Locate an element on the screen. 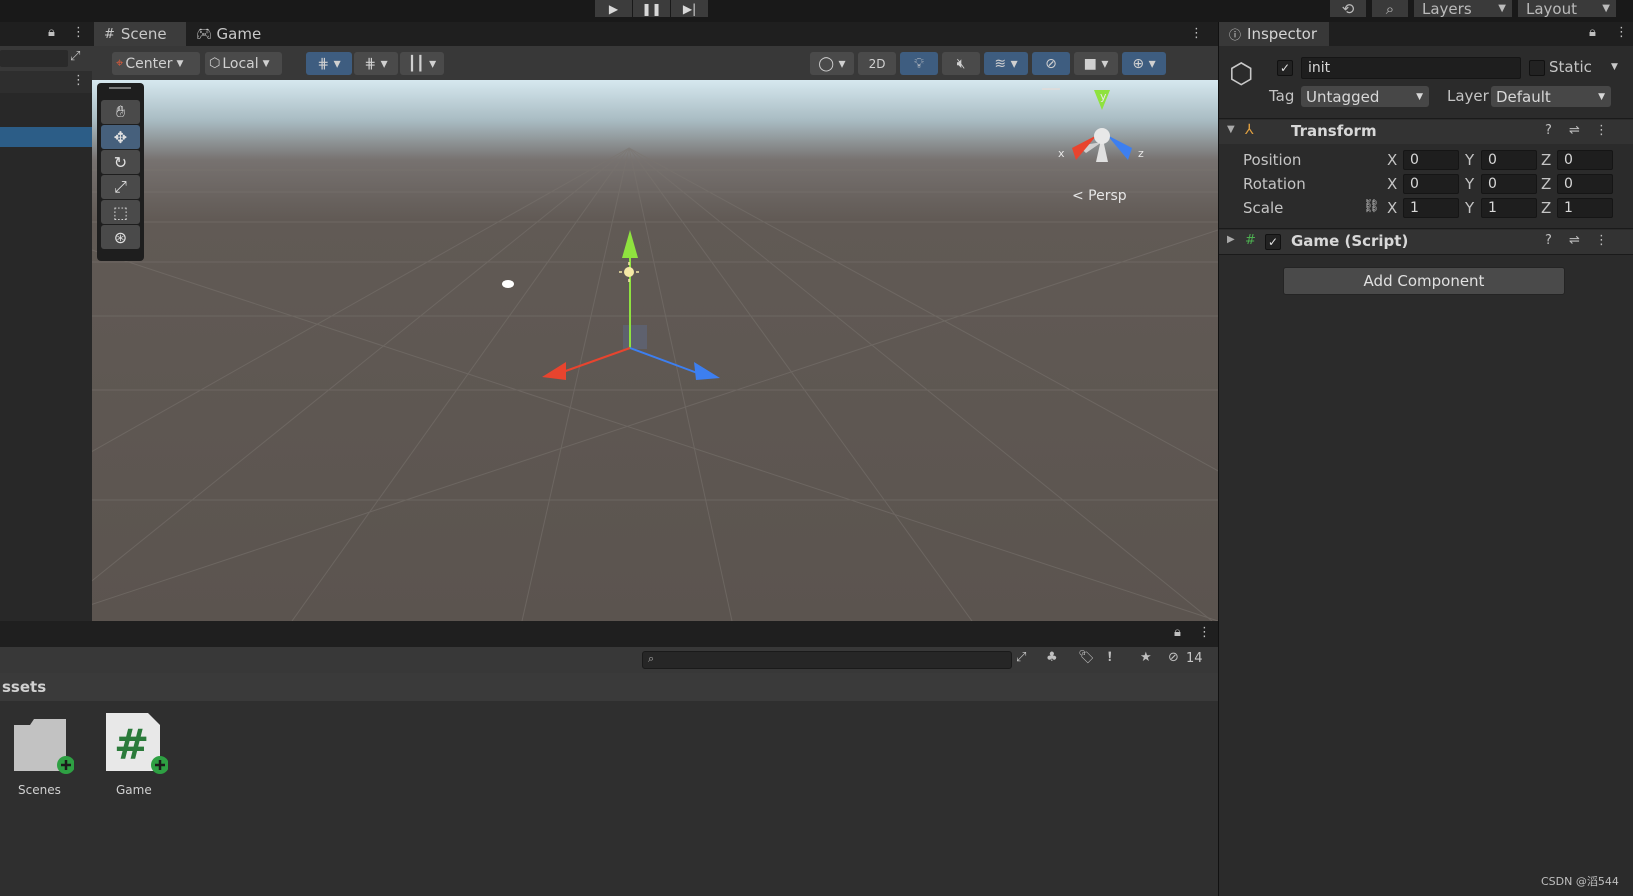  grid-snap-toggle: ⋕ ▾ is located at coordinates (329, 63).